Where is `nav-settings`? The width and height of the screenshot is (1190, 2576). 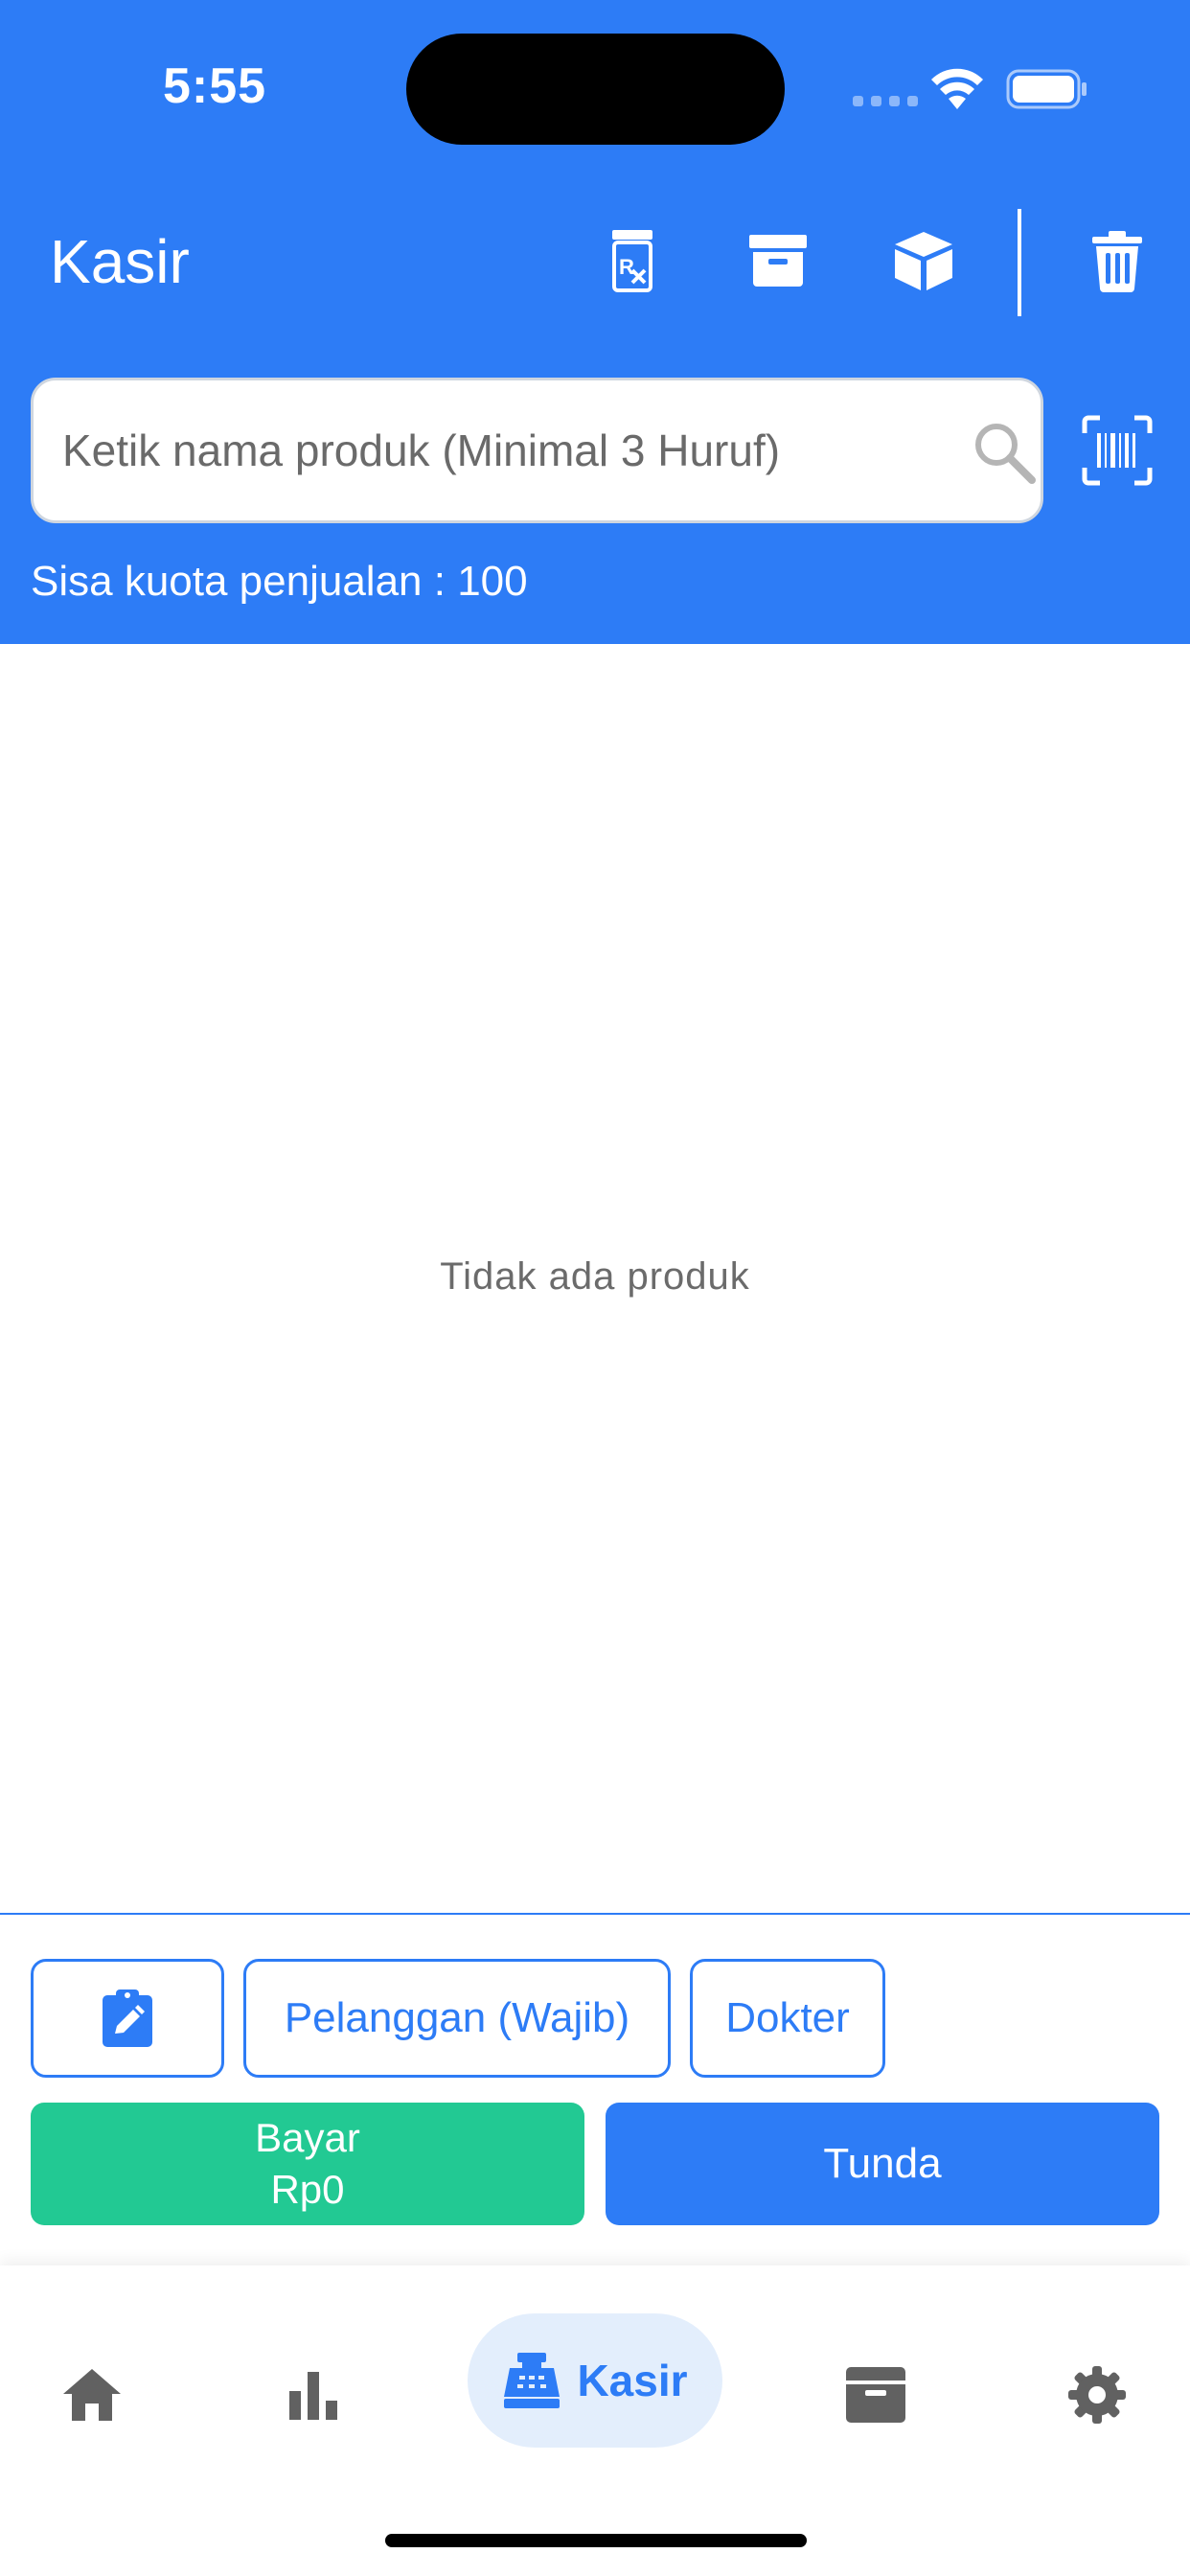 nav-settings is located at coordinates (1098, 2394).